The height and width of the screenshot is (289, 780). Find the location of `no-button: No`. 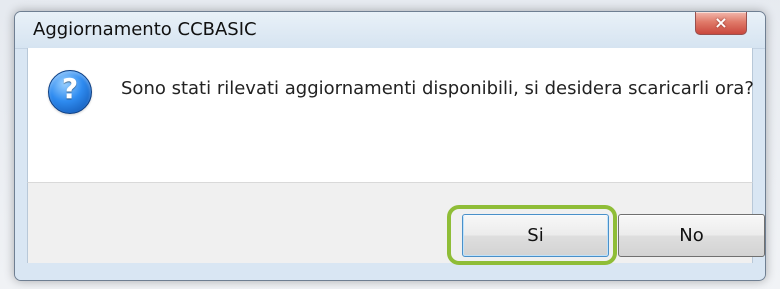

no-button: No is located at coordinates (691, 235).